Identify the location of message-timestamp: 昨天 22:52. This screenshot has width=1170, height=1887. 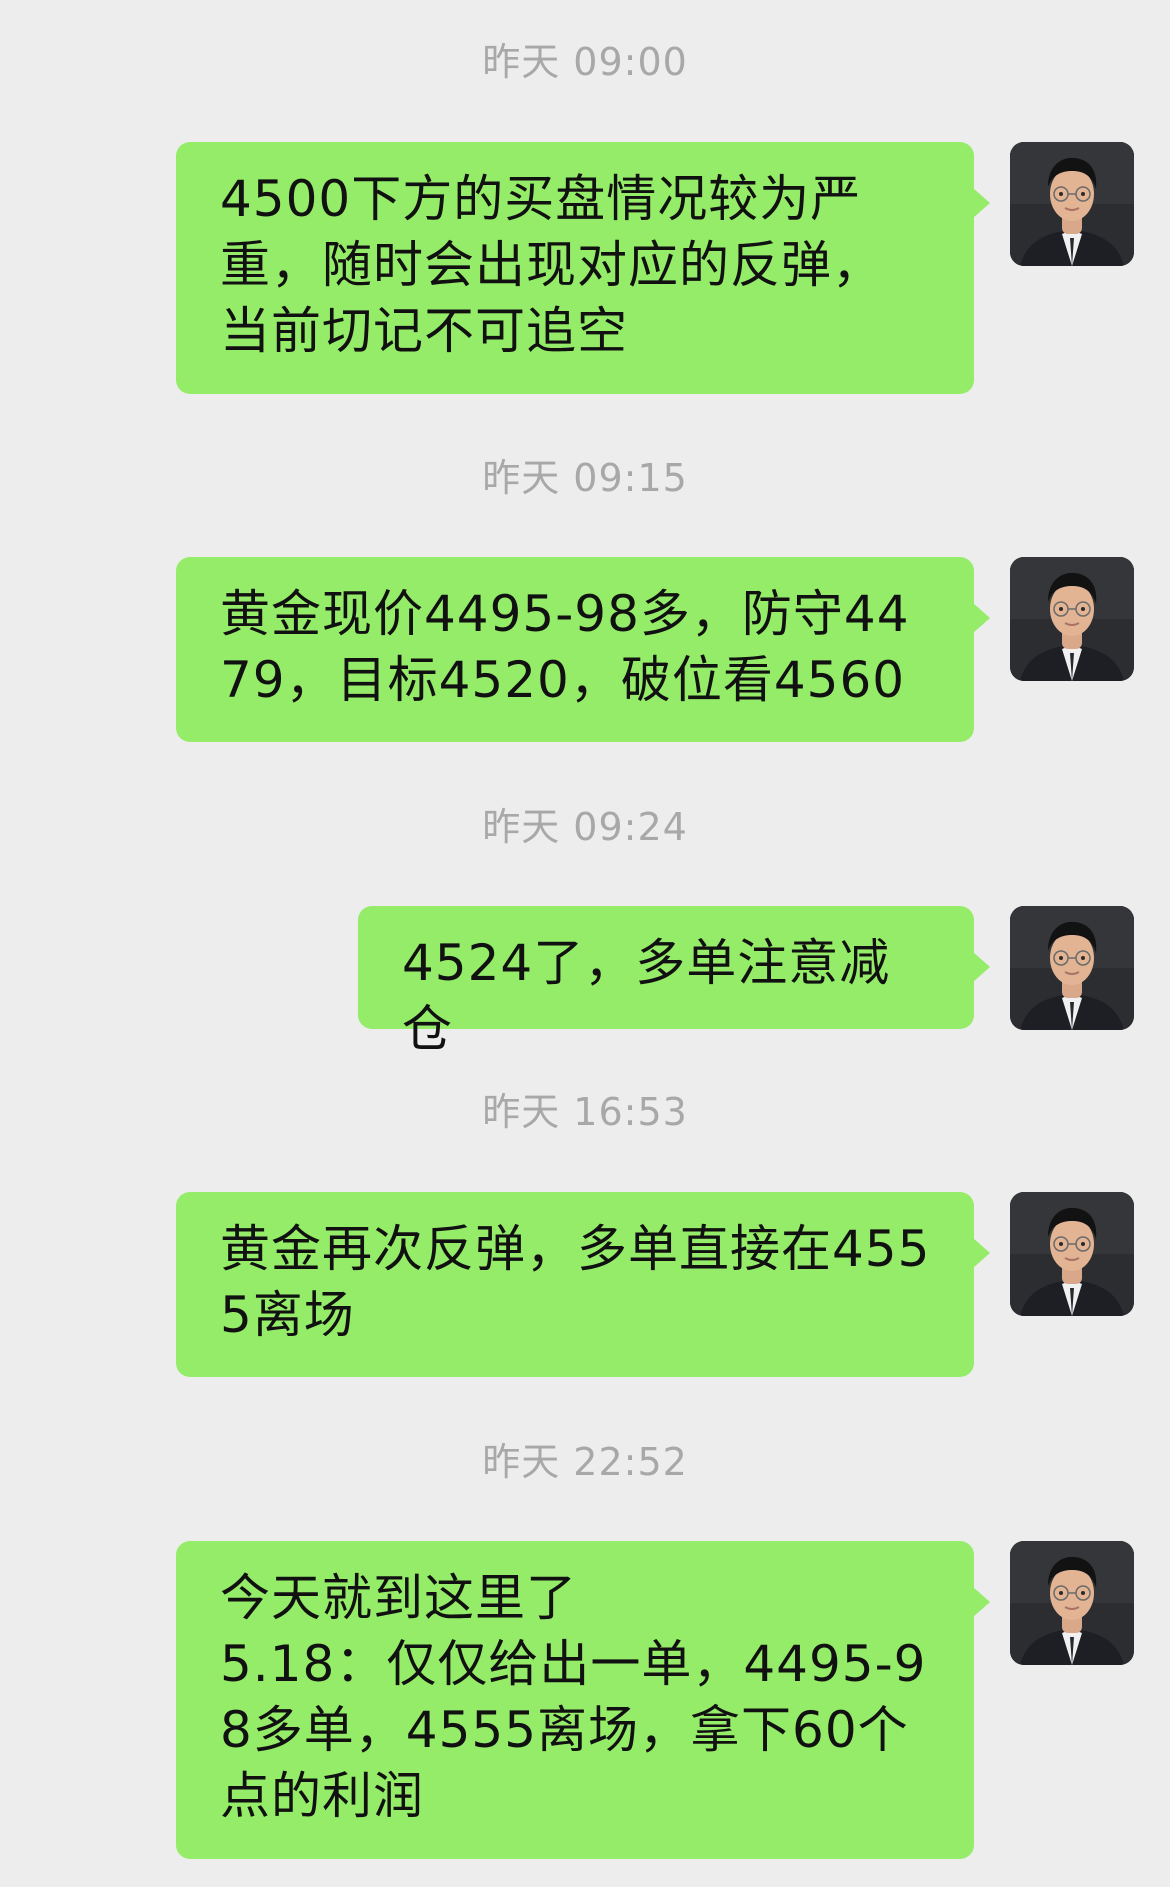
(585, 1462).